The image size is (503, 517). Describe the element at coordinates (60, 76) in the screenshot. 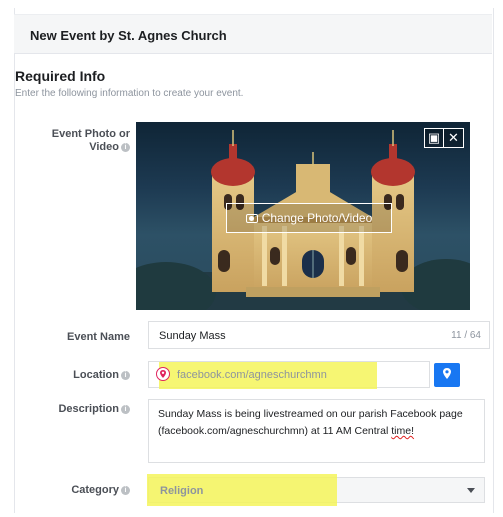

I see `section-title: Required Info` at that location.